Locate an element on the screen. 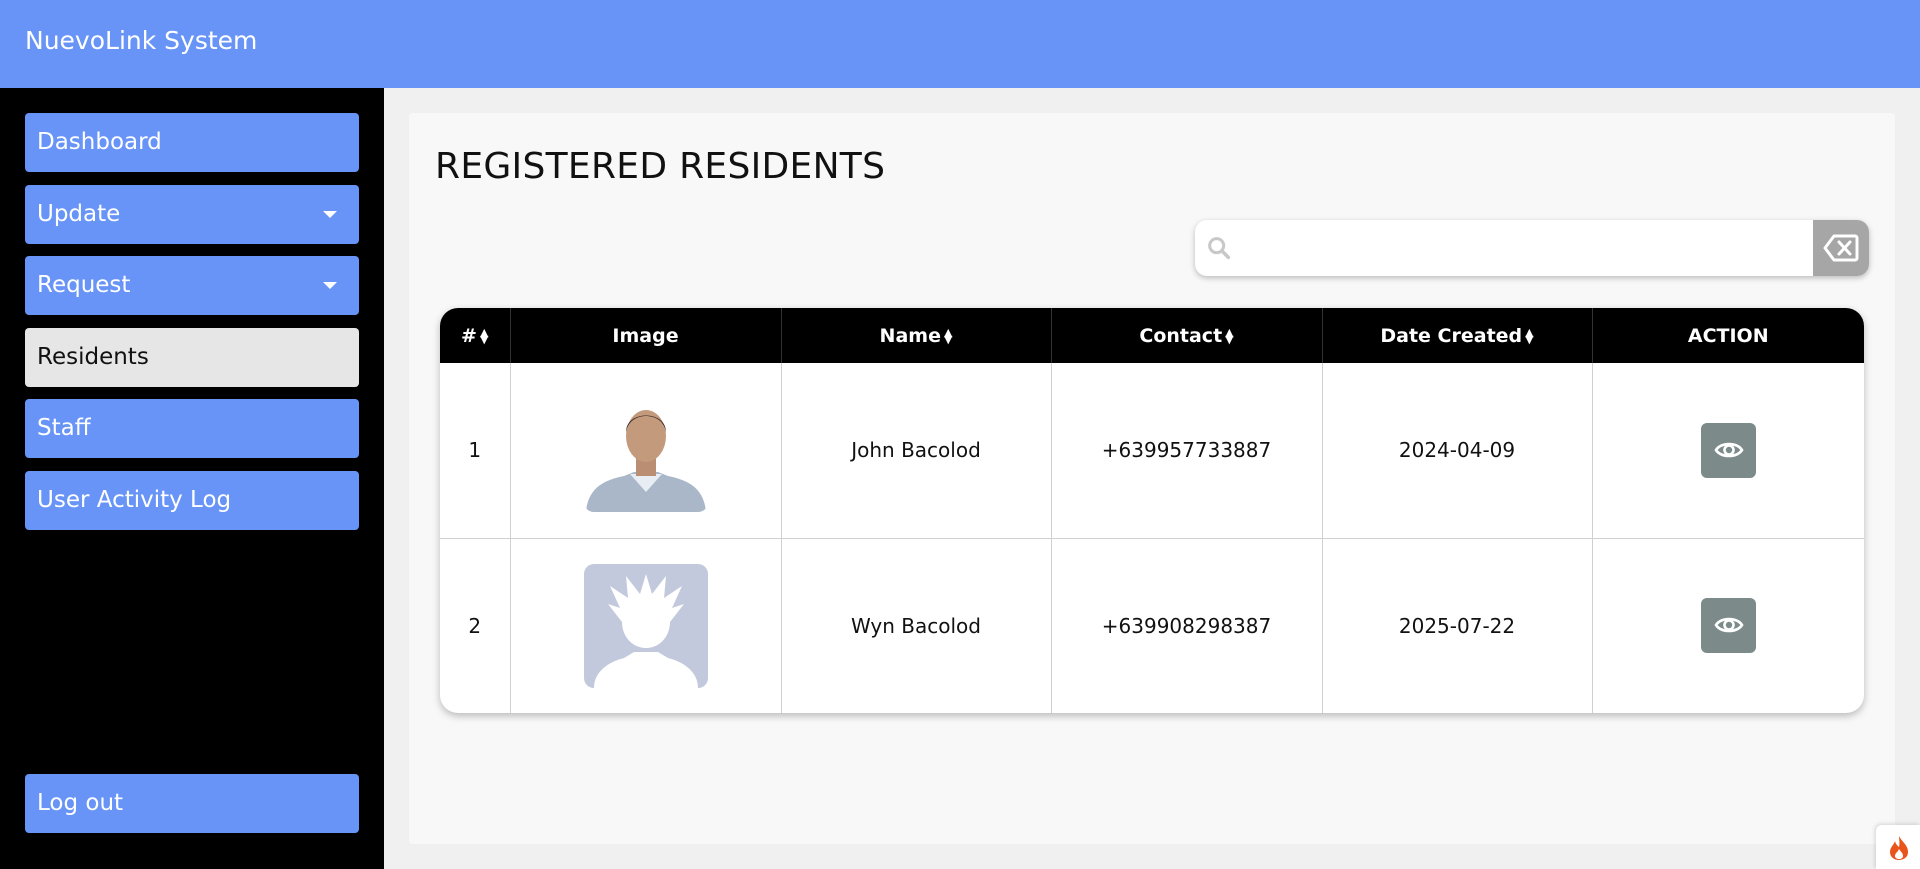 This screenshot has height=869, width=1920. resident-photo is located at coordinates (645, 450).